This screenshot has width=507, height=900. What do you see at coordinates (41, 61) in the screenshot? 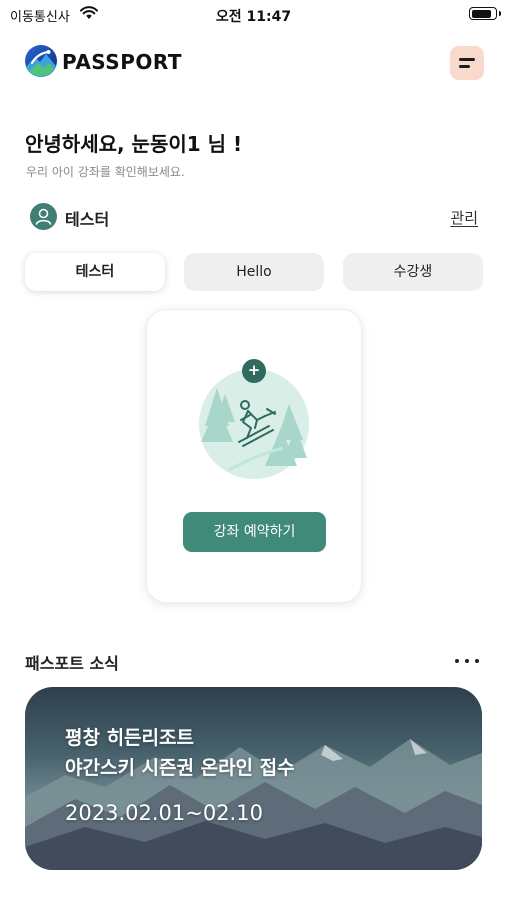
I see `passport-logo-icon` at bounding box center [41, 61].